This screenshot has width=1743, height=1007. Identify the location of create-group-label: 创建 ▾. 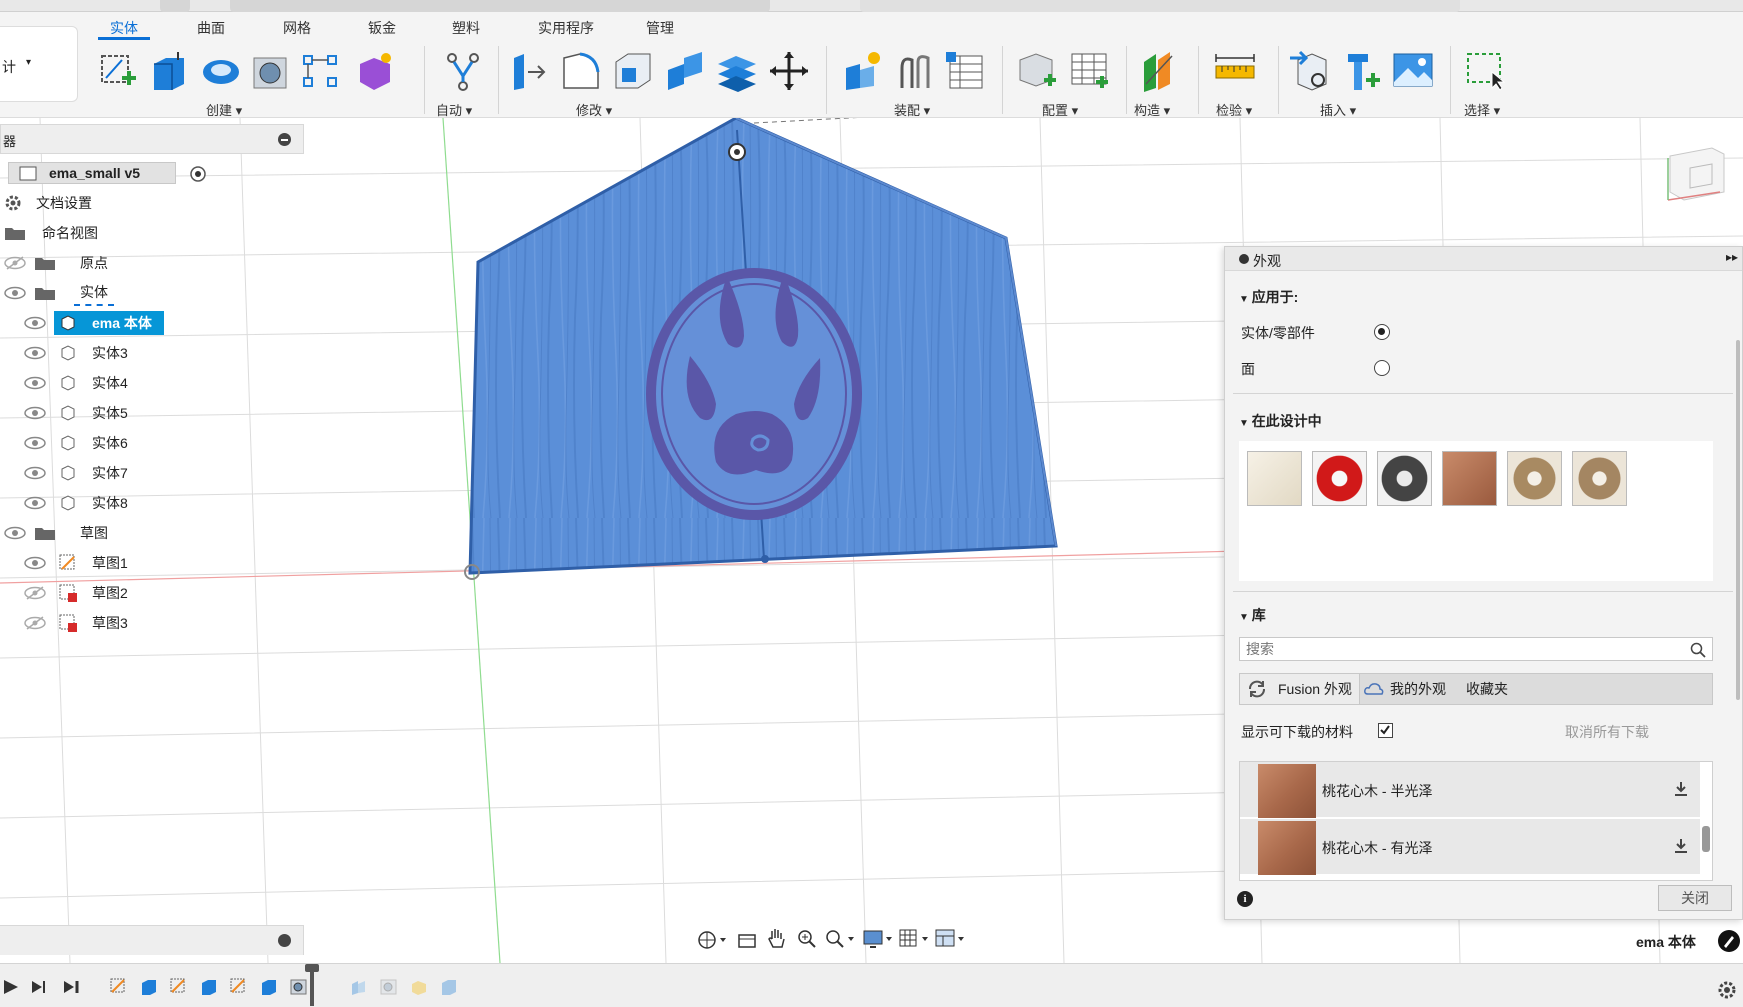
(224, 109).